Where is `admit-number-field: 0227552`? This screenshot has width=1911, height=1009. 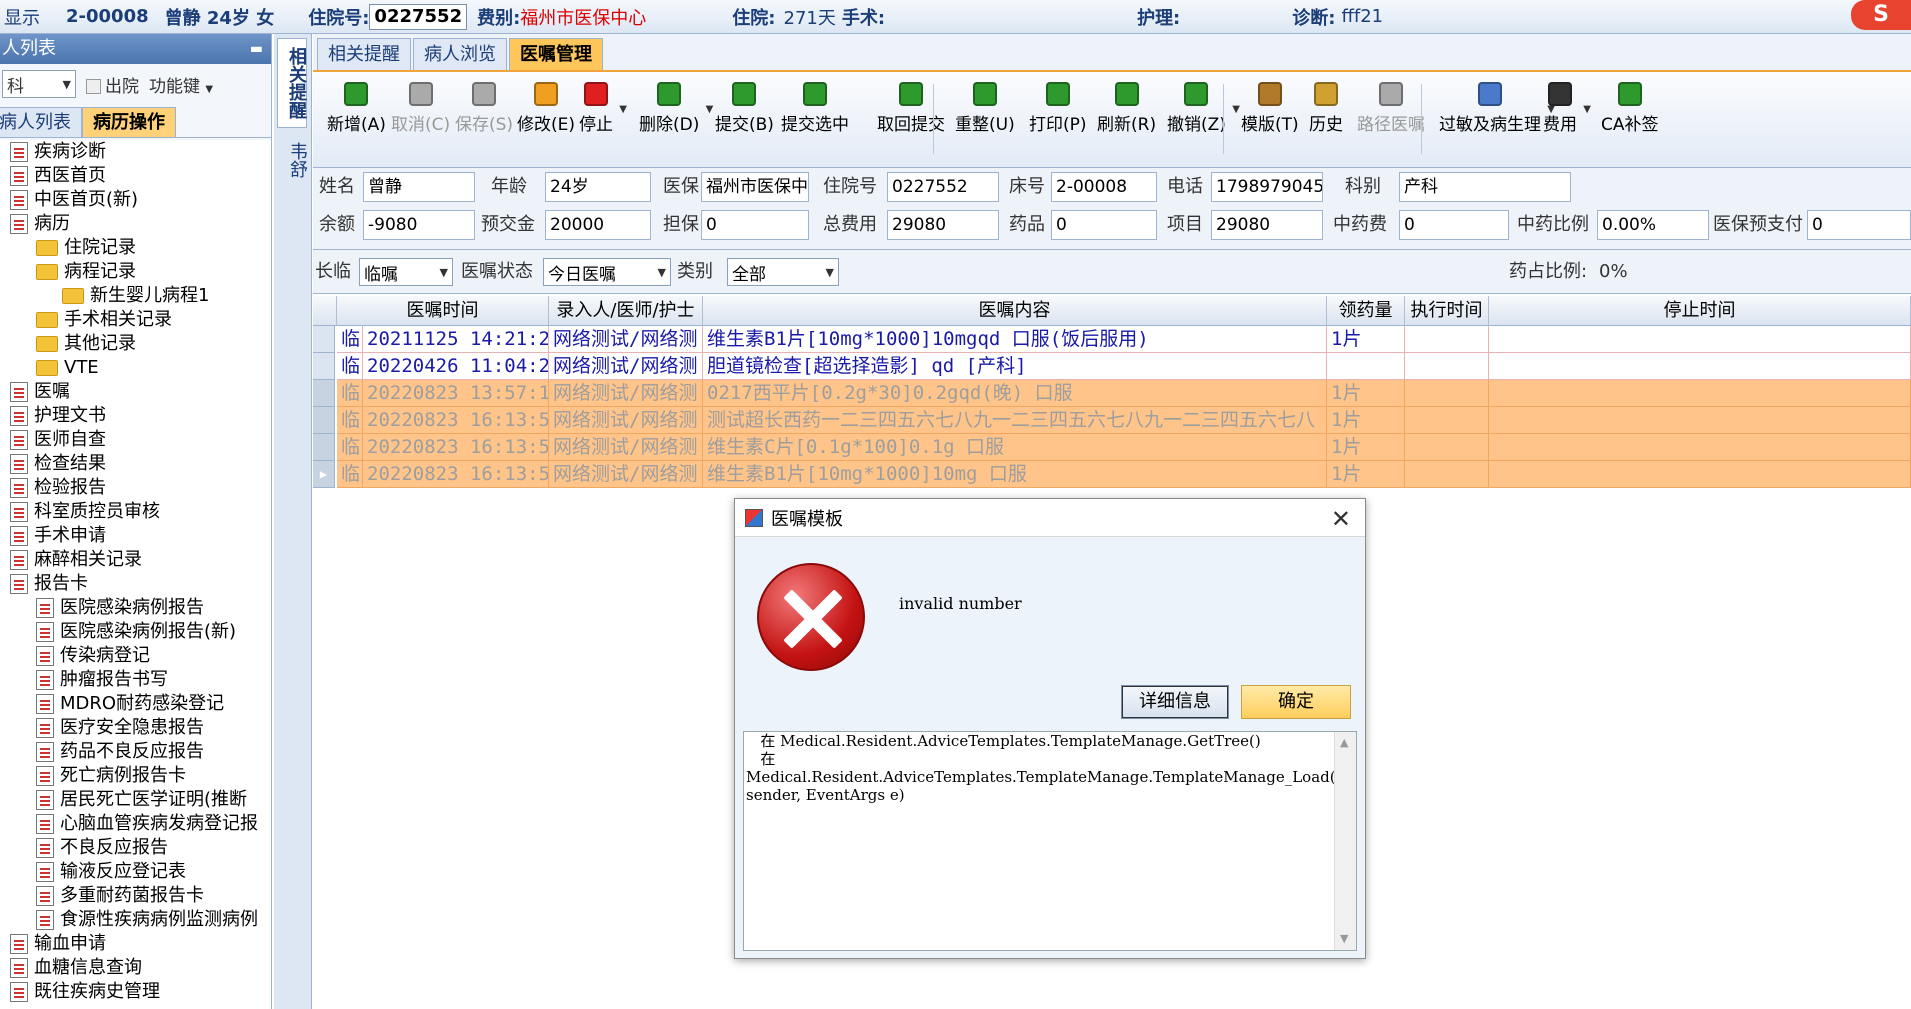 admit-number-field: 0227552 is located at coordinates (418, 16).